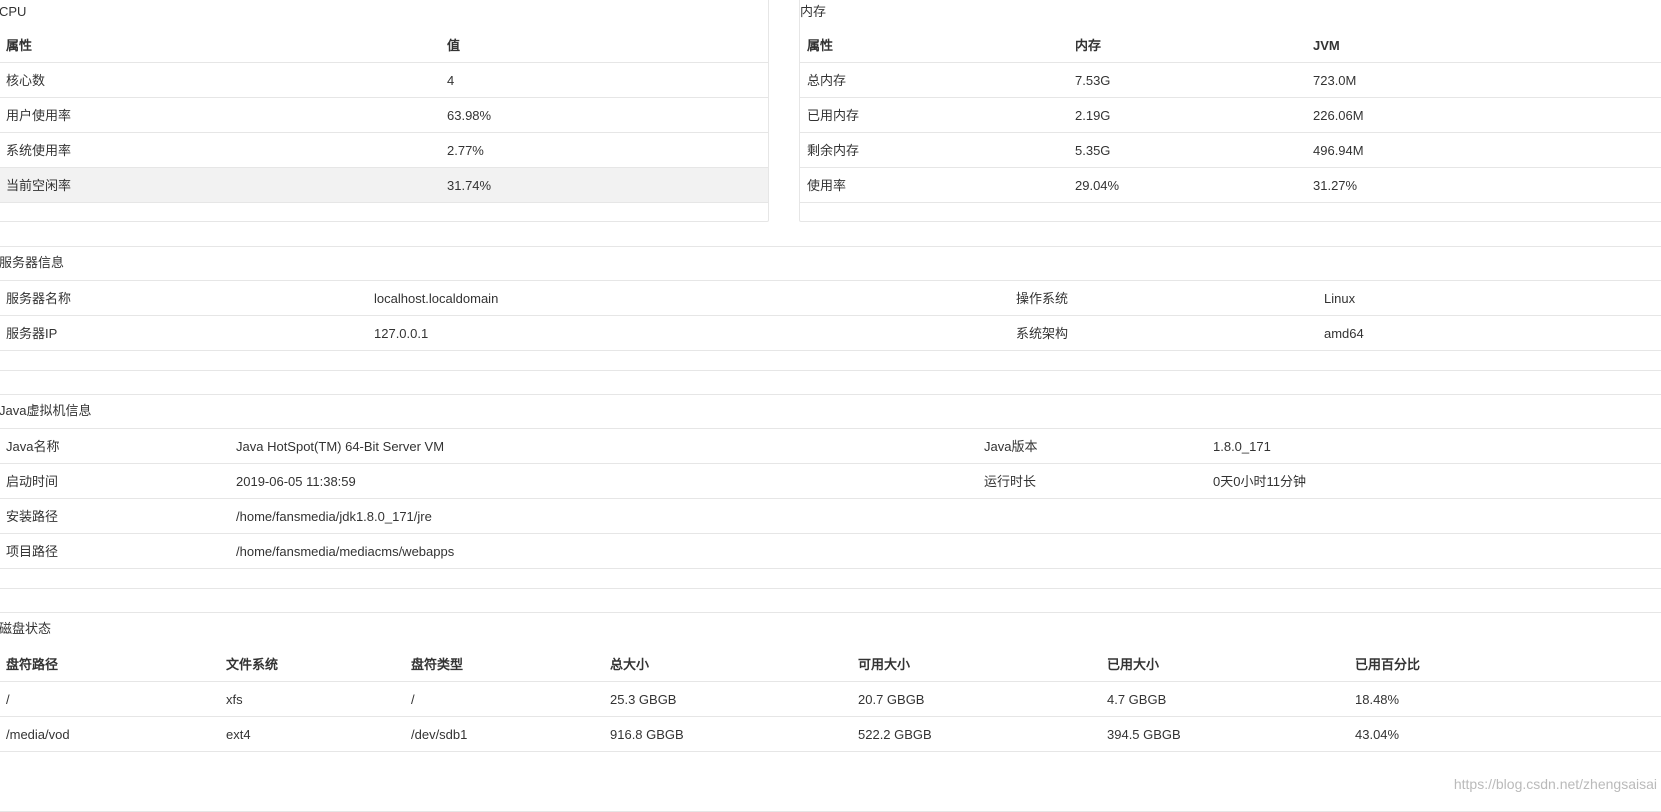 The image size is (1661, 812). I want to click on col-header: 内存, so click(1088, 45).